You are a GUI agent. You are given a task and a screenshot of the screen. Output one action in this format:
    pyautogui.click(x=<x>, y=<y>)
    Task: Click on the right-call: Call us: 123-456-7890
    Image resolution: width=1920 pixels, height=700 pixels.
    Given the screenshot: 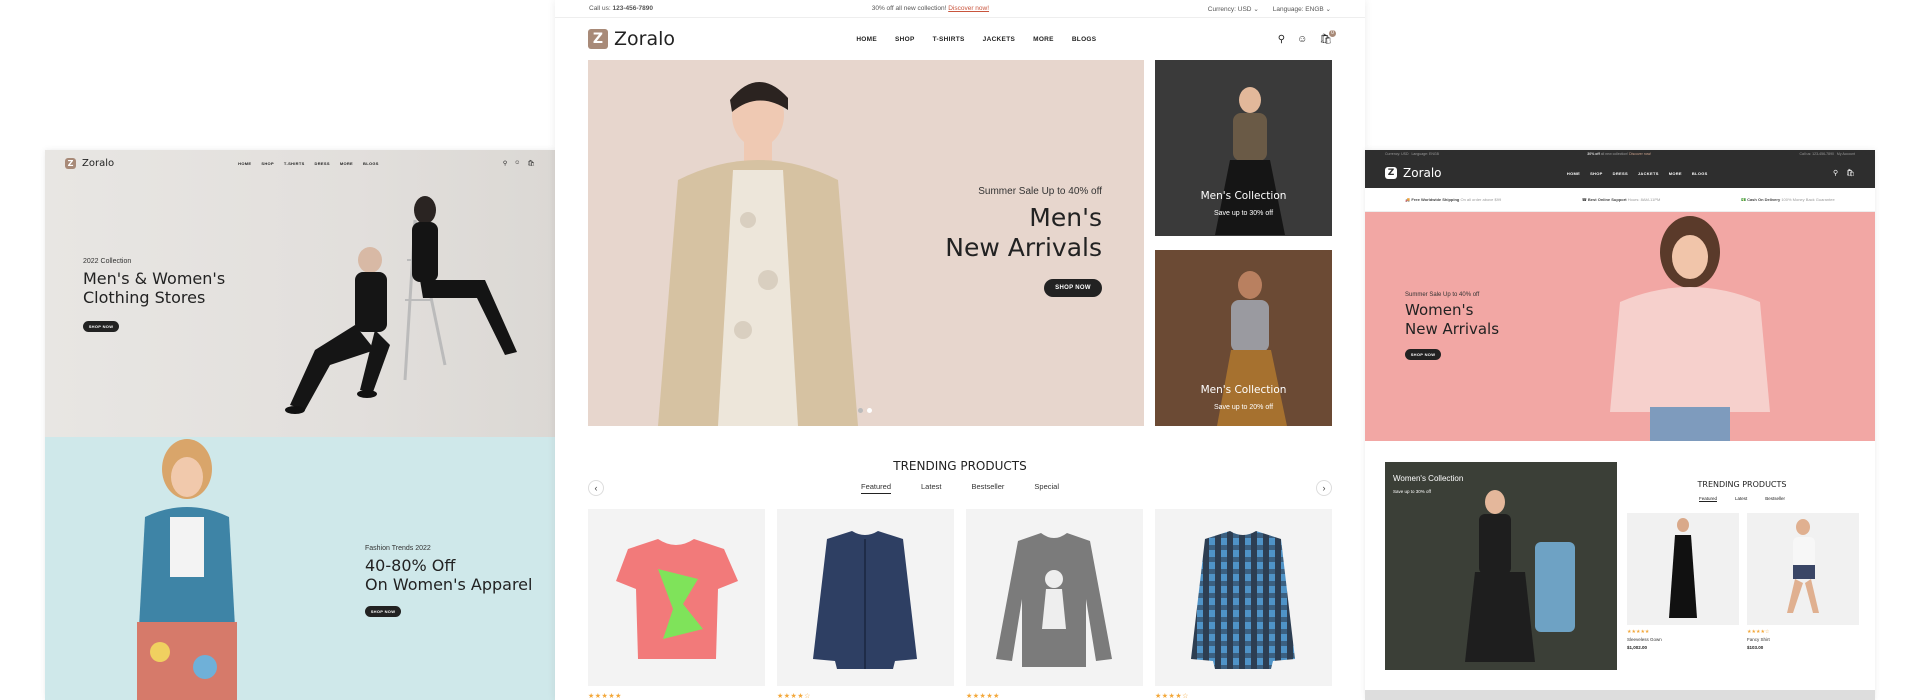 What is the action you would take?
    pyautogui.click(x=1816, y=154)
    